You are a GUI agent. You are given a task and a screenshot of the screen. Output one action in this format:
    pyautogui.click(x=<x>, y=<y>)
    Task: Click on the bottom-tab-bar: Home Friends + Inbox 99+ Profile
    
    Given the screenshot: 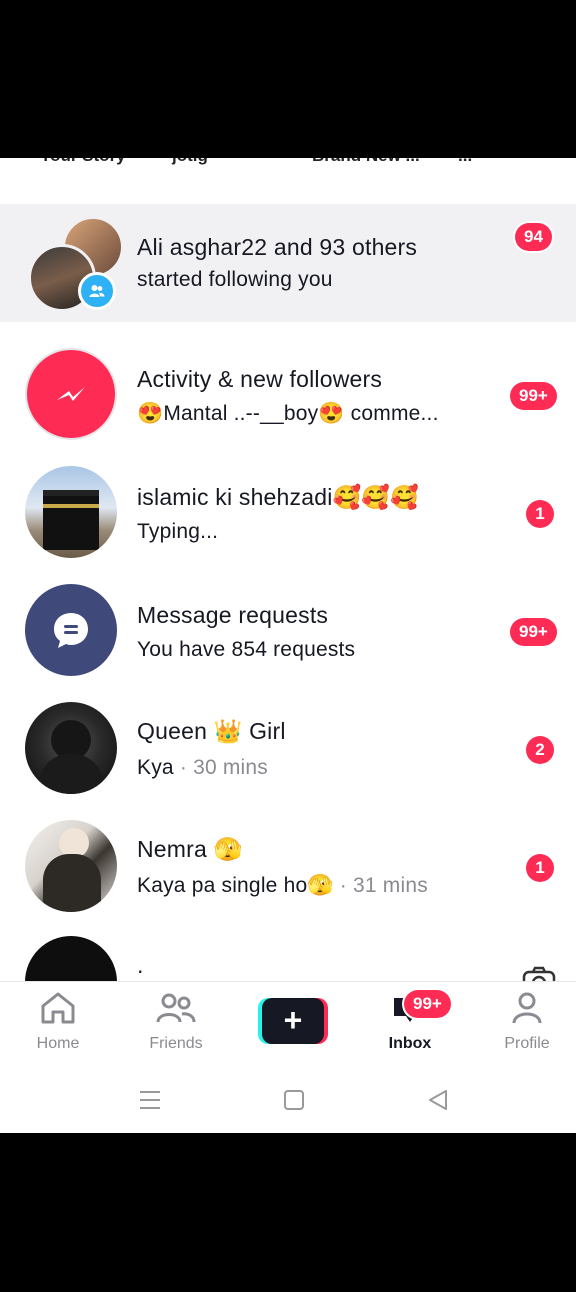 What is the action you would take?
    pyautogui.click(x=288, y=1024)
    